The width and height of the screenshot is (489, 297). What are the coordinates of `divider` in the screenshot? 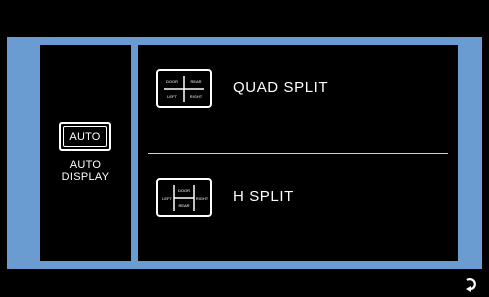 It's located at (298, 153).